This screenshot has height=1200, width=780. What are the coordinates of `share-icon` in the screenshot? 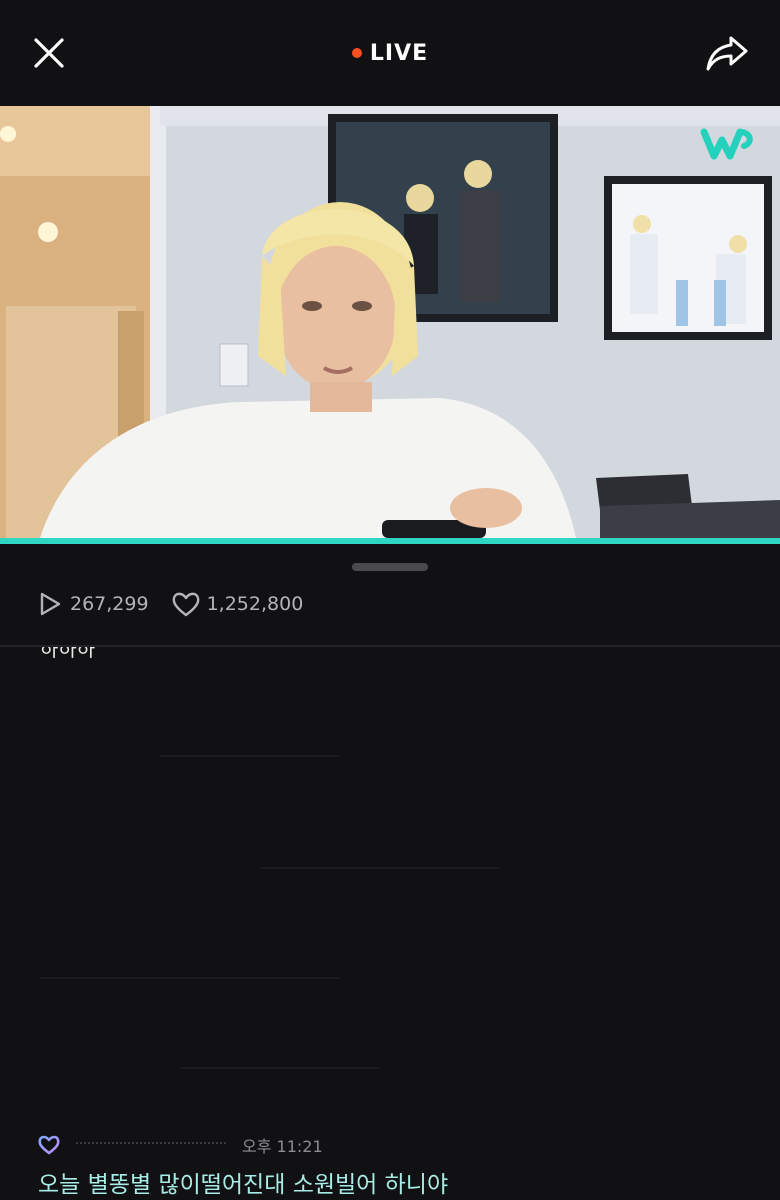 It's located at (727, 53).